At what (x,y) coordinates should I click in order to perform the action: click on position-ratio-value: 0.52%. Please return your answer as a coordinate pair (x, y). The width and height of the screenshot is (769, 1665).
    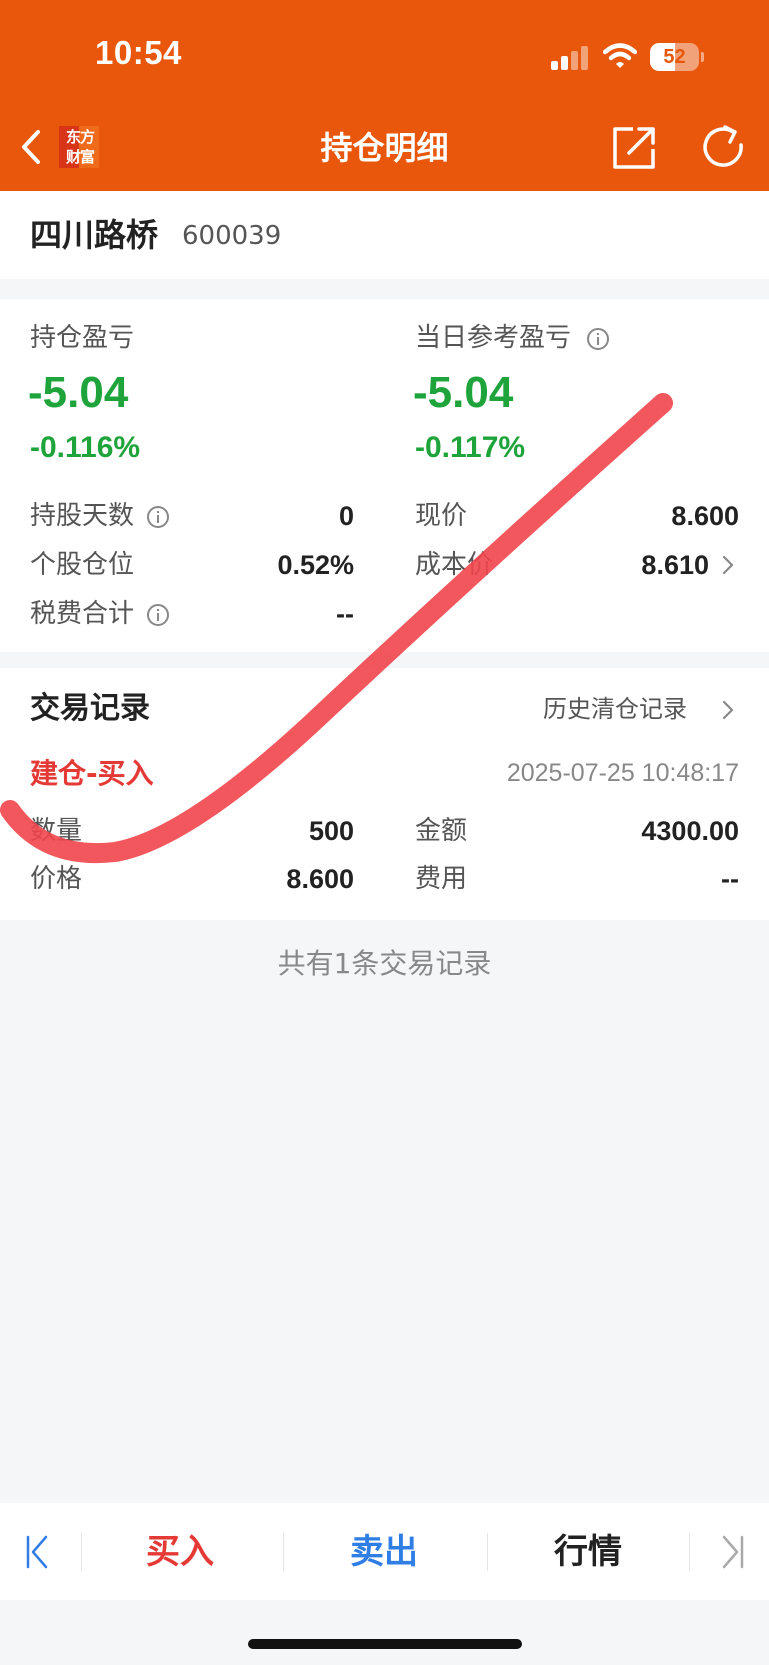
    Looking at the image, I should click on (315, 565).